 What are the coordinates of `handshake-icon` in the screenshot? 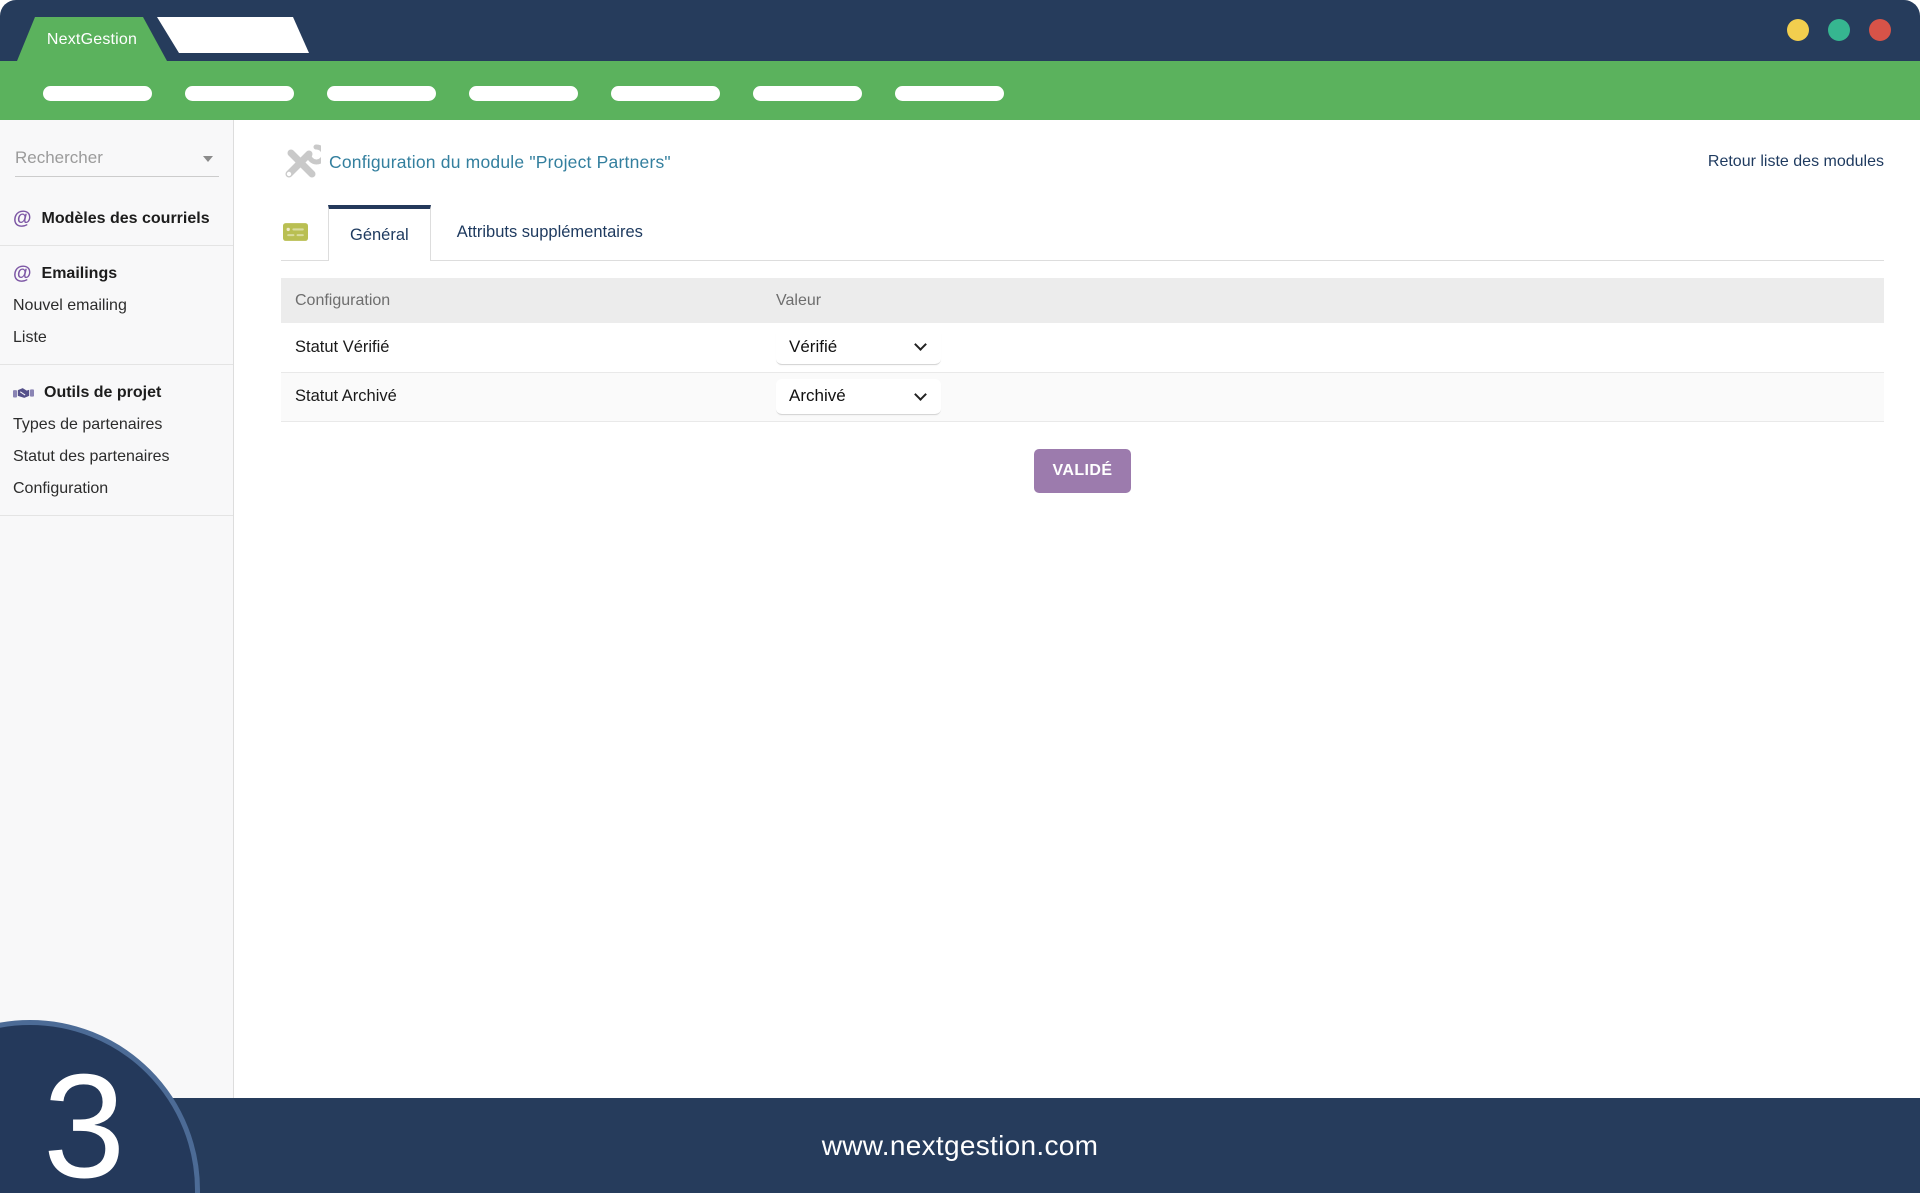 It's located at (23, 393).